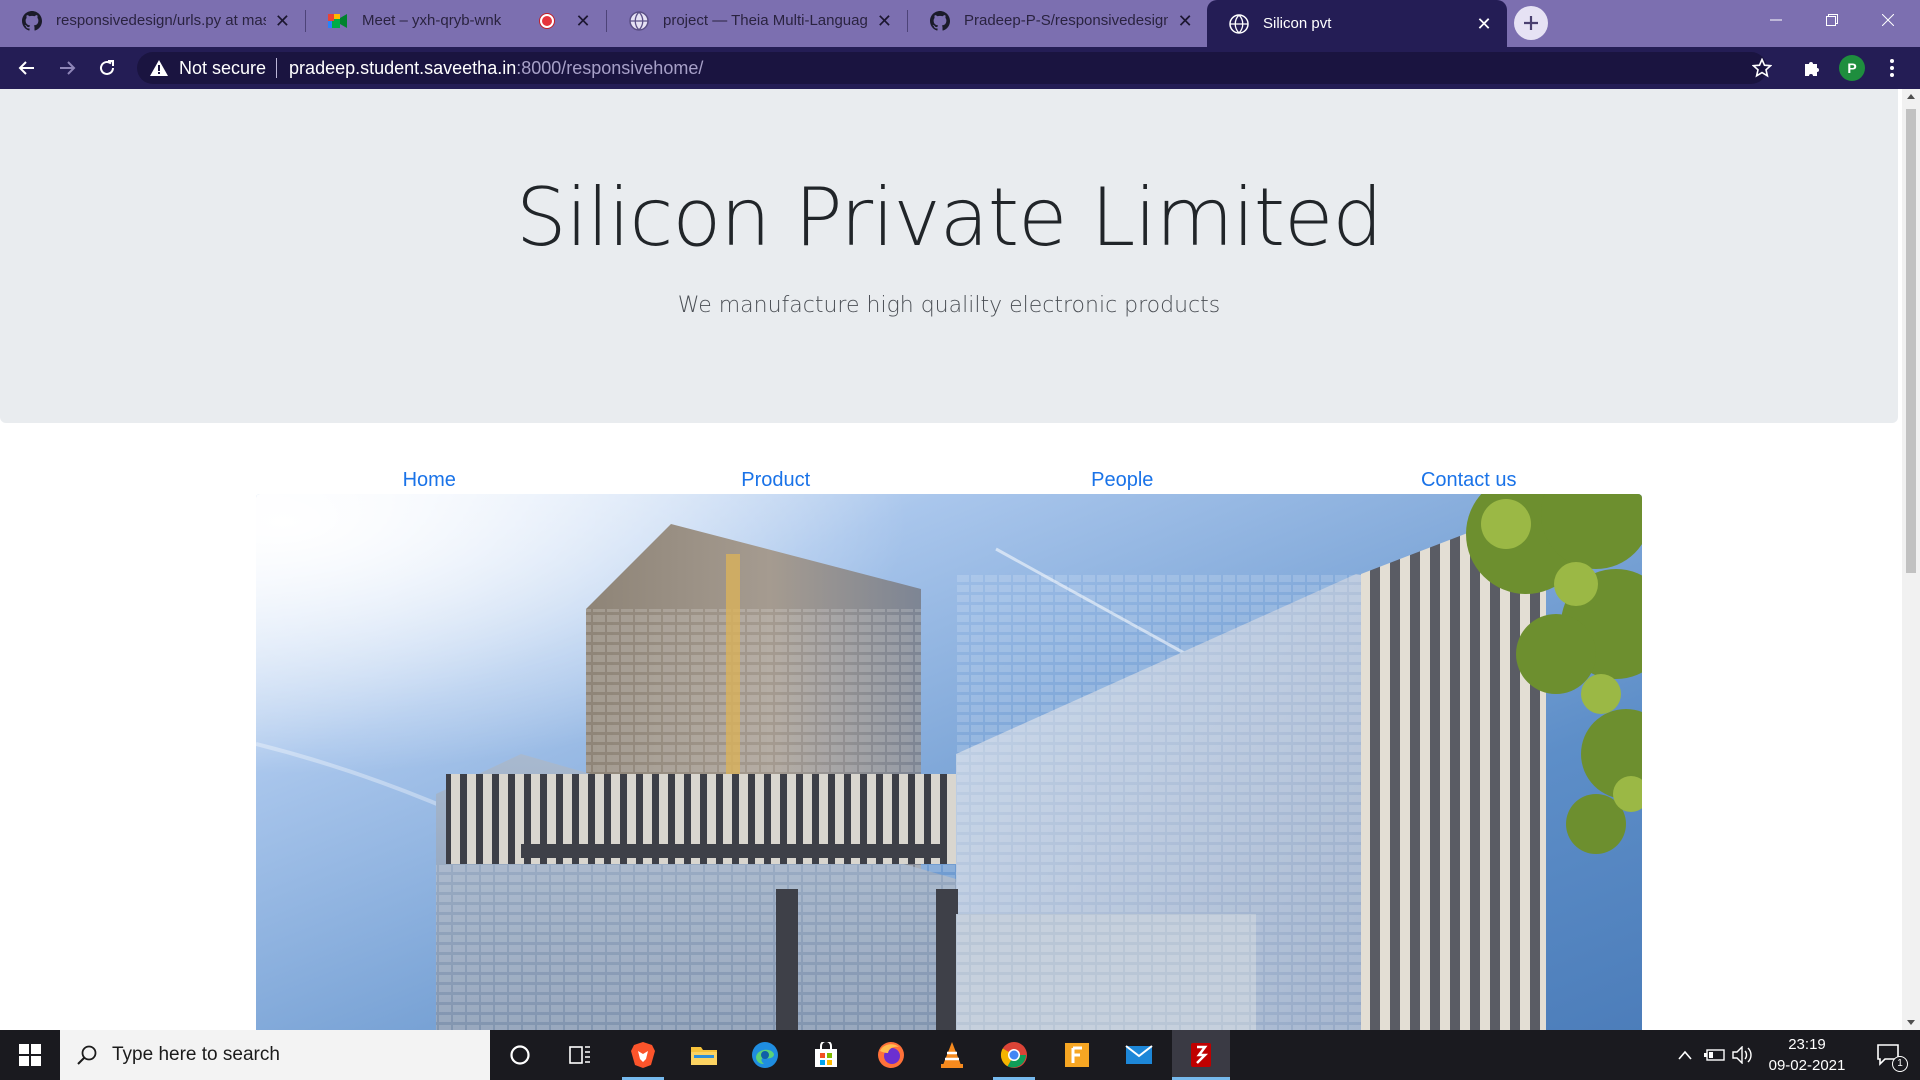 This screenshot has width=1920, height=1080. I want to click on vlc-app, so click(952, 1055).